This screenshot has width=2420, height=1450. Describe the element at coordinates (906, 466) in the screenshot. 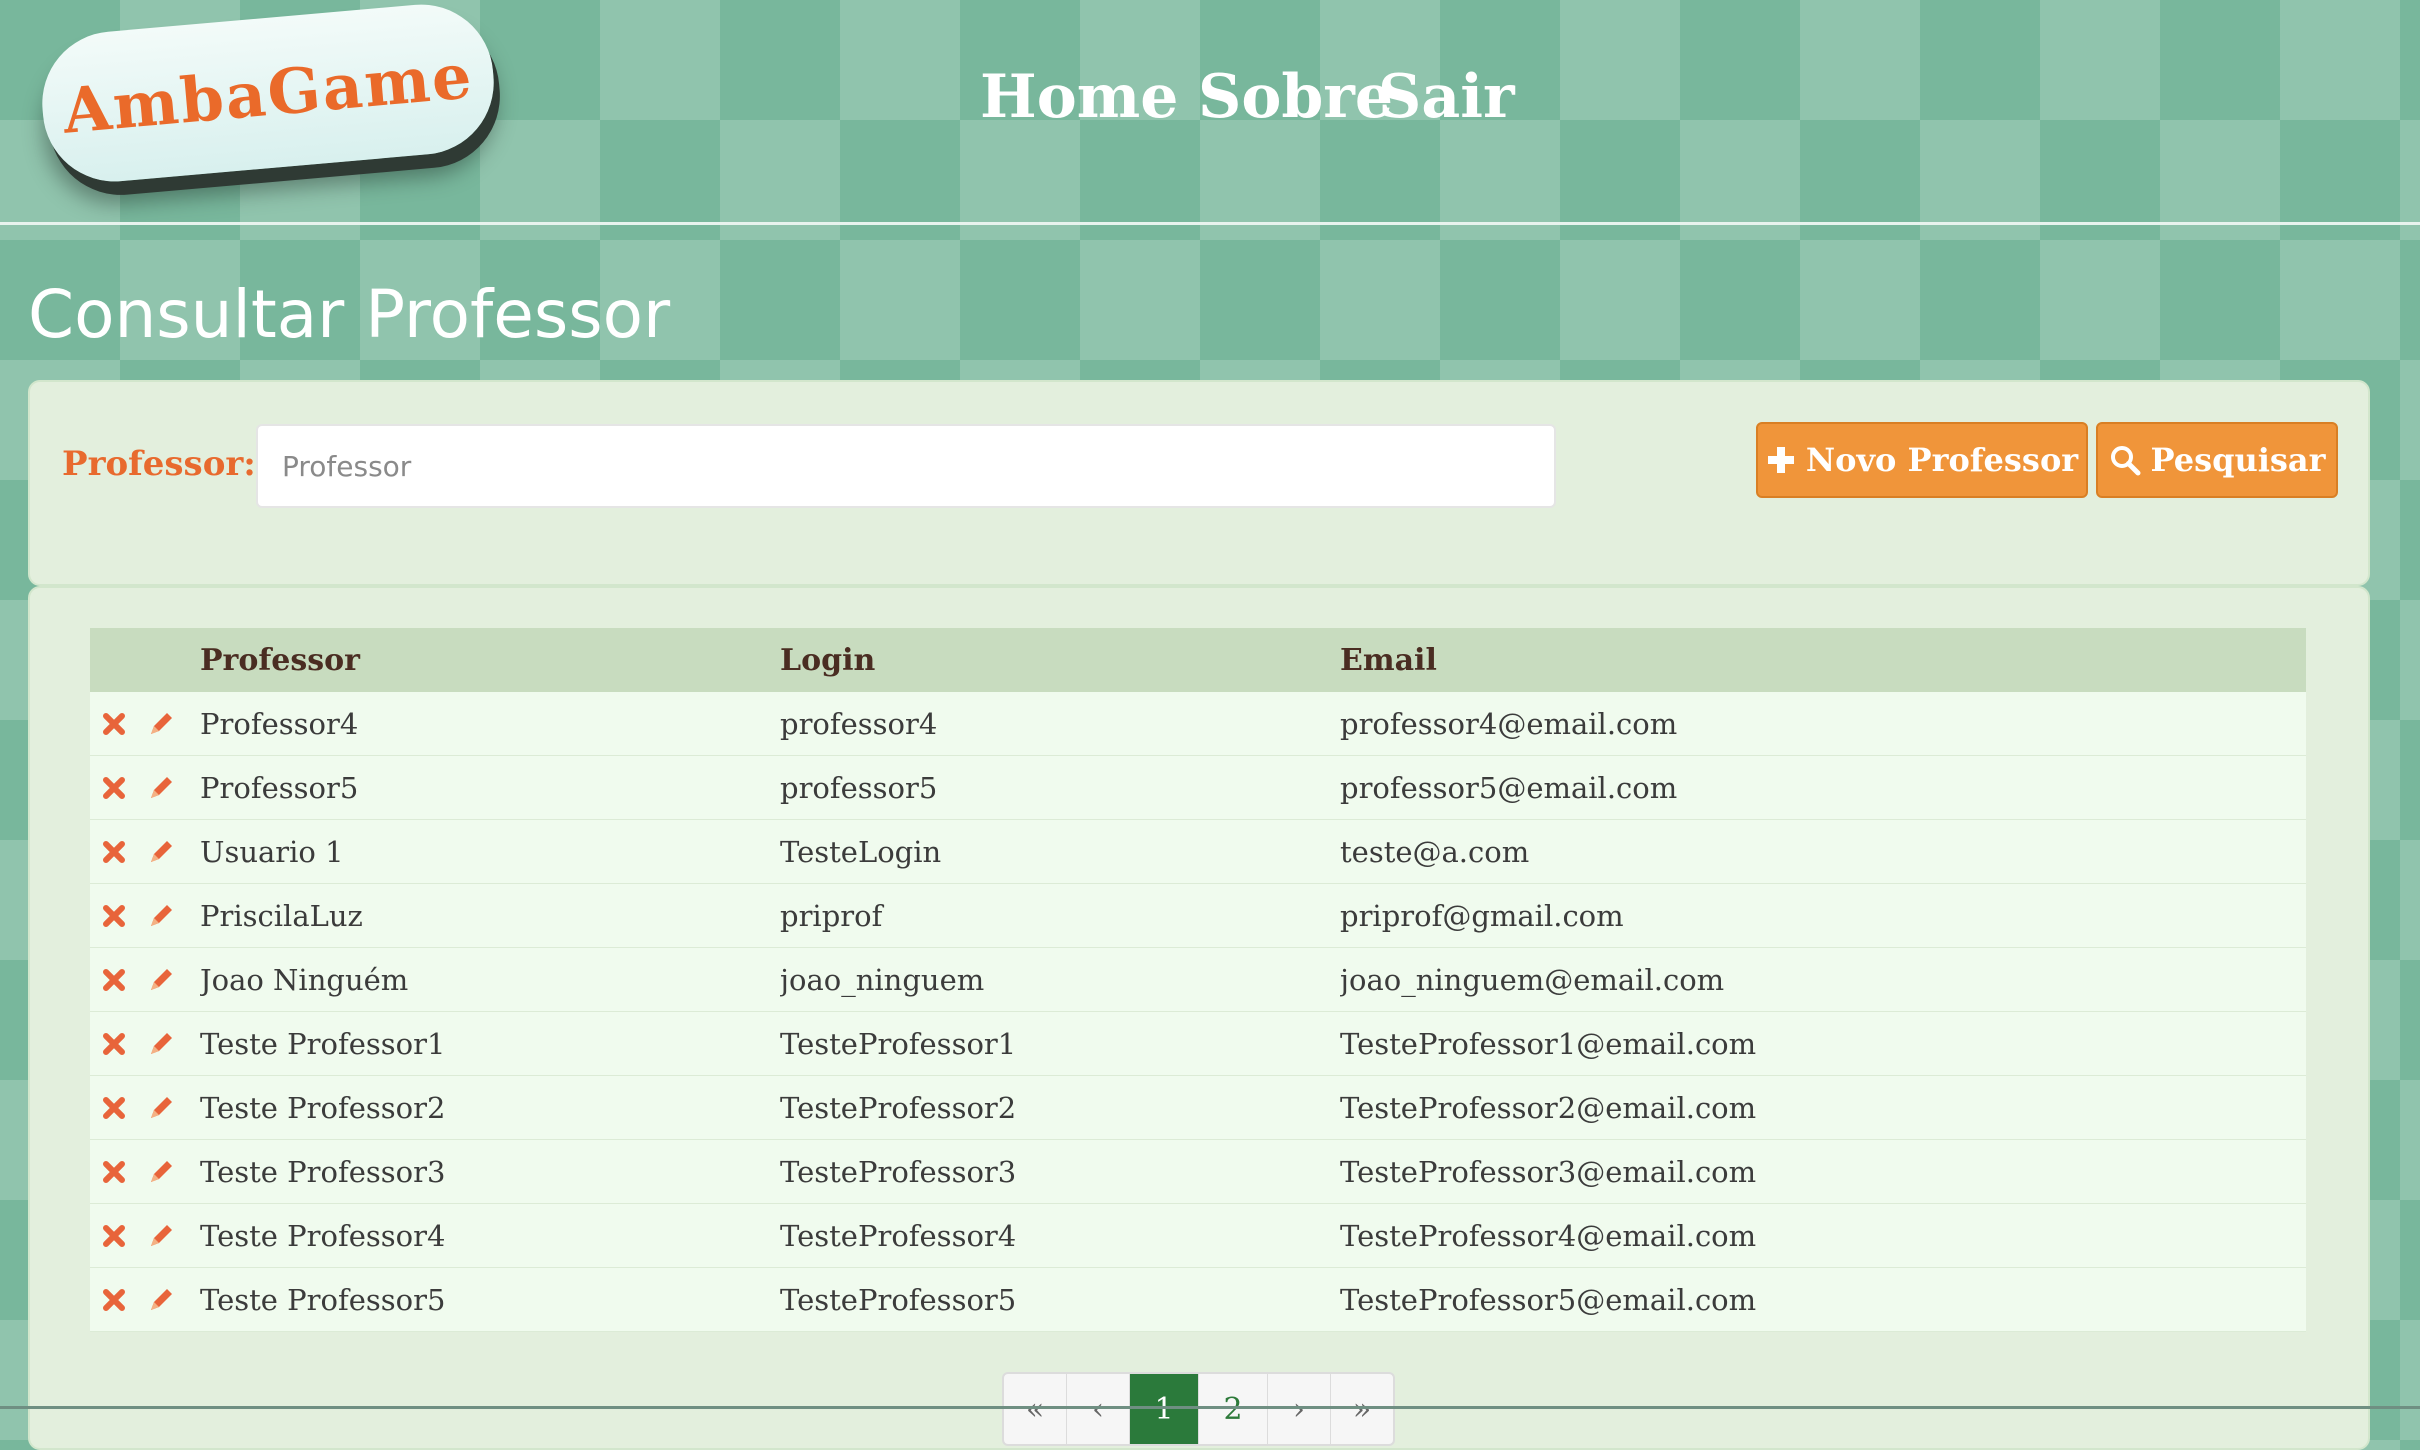

I see `professor-search-input` at that location.